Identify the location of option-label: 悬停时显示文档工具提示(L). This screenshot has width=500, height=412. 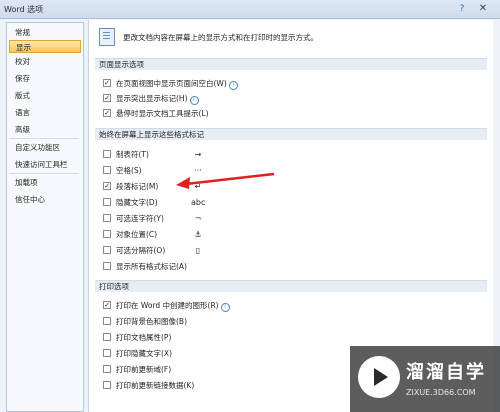
(162, 113).